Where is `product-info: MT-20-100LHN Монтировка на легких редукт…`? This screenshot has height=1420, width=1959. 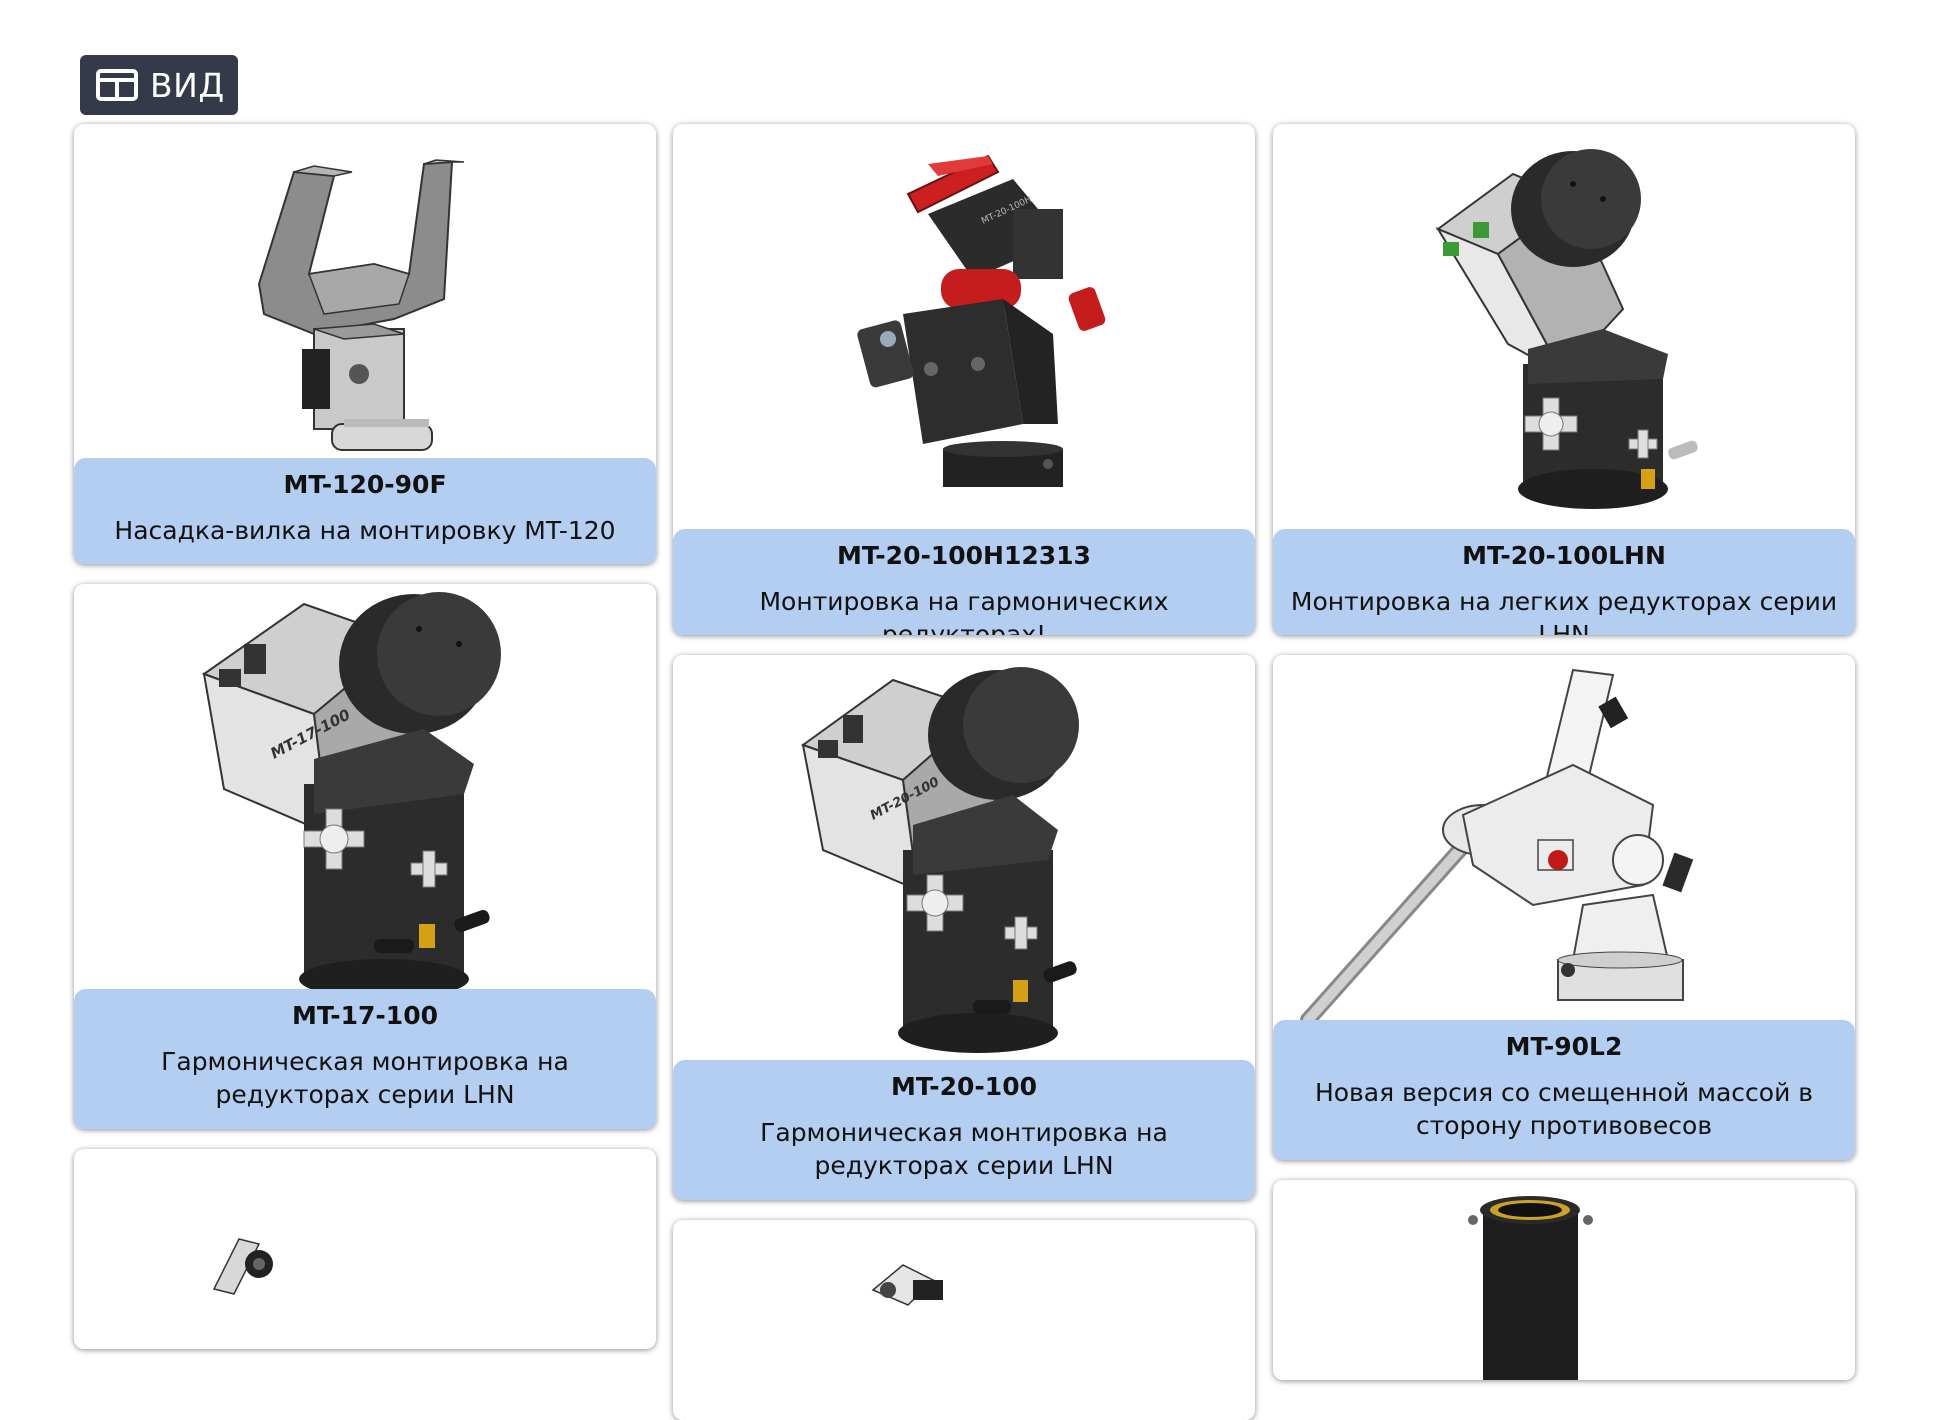
product-info: MT-20-100LHN Монтировка на легких редукт… is located at coordinates (1564, 582).